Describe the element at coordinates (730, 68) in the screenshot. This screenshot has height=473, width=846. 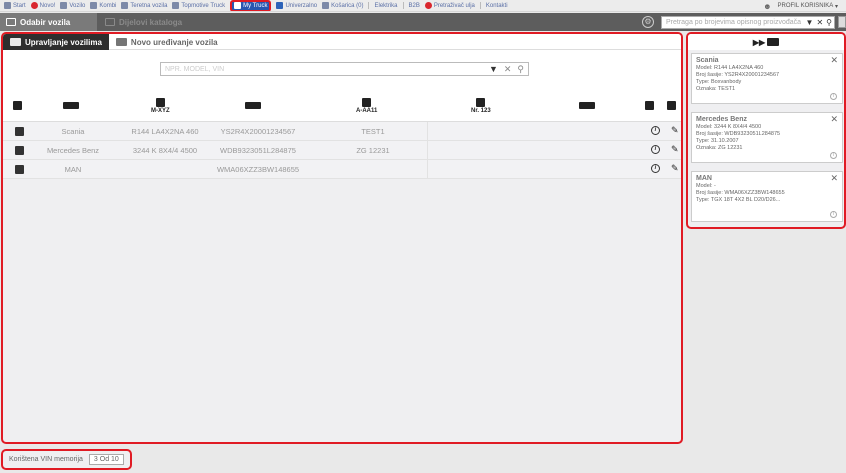
I see `card-line: Model: R144 LA4X2NA 460` at that location.